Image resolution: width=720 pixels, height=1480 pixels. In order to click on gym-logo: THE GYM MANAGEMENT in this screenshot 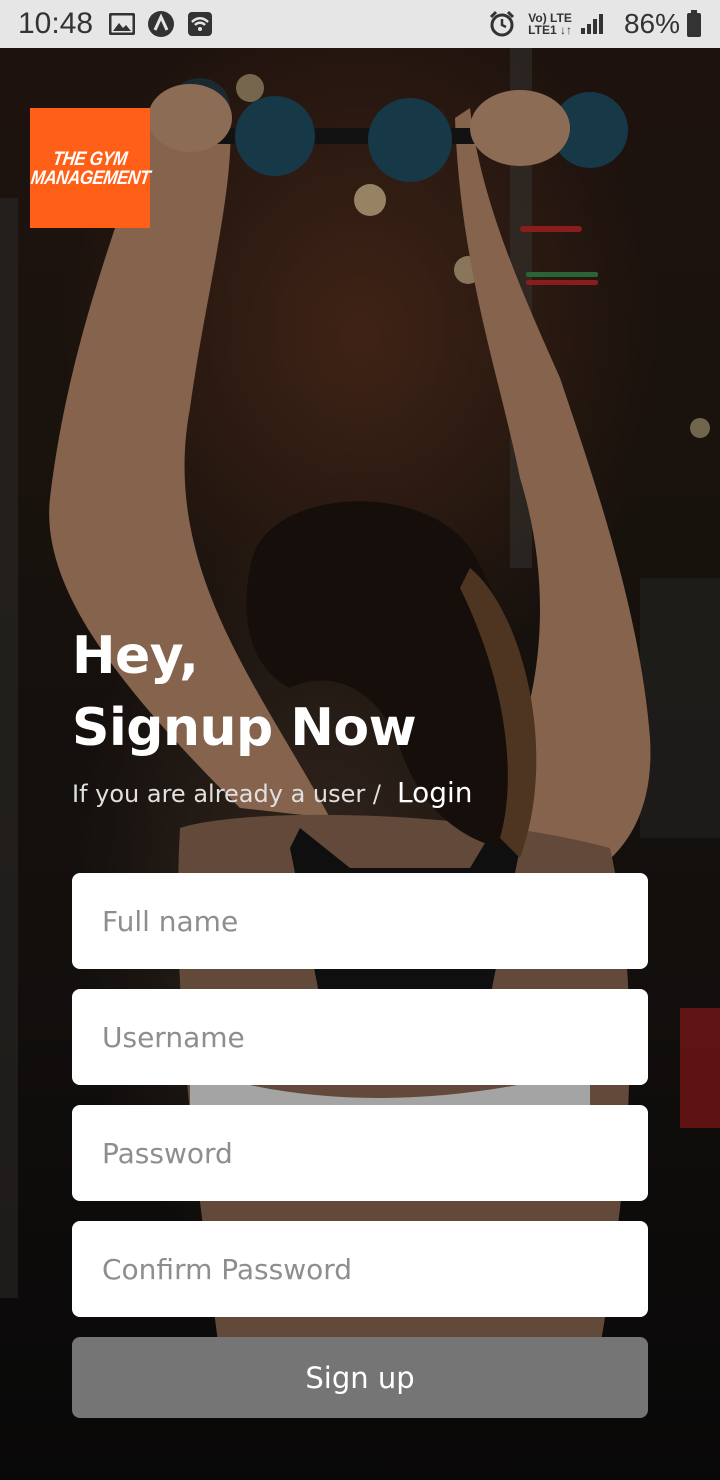, I will do `click(90, 168)`.